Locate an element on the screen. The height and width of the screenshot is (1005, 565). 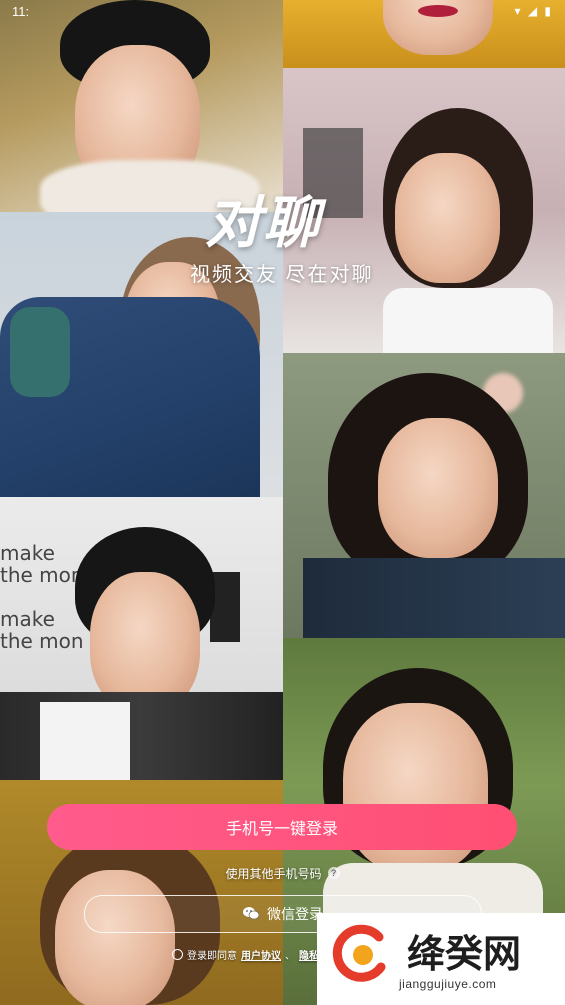
other-phone-login-link: 使用其他手机号码 ? is located at coordinates (282, 873).